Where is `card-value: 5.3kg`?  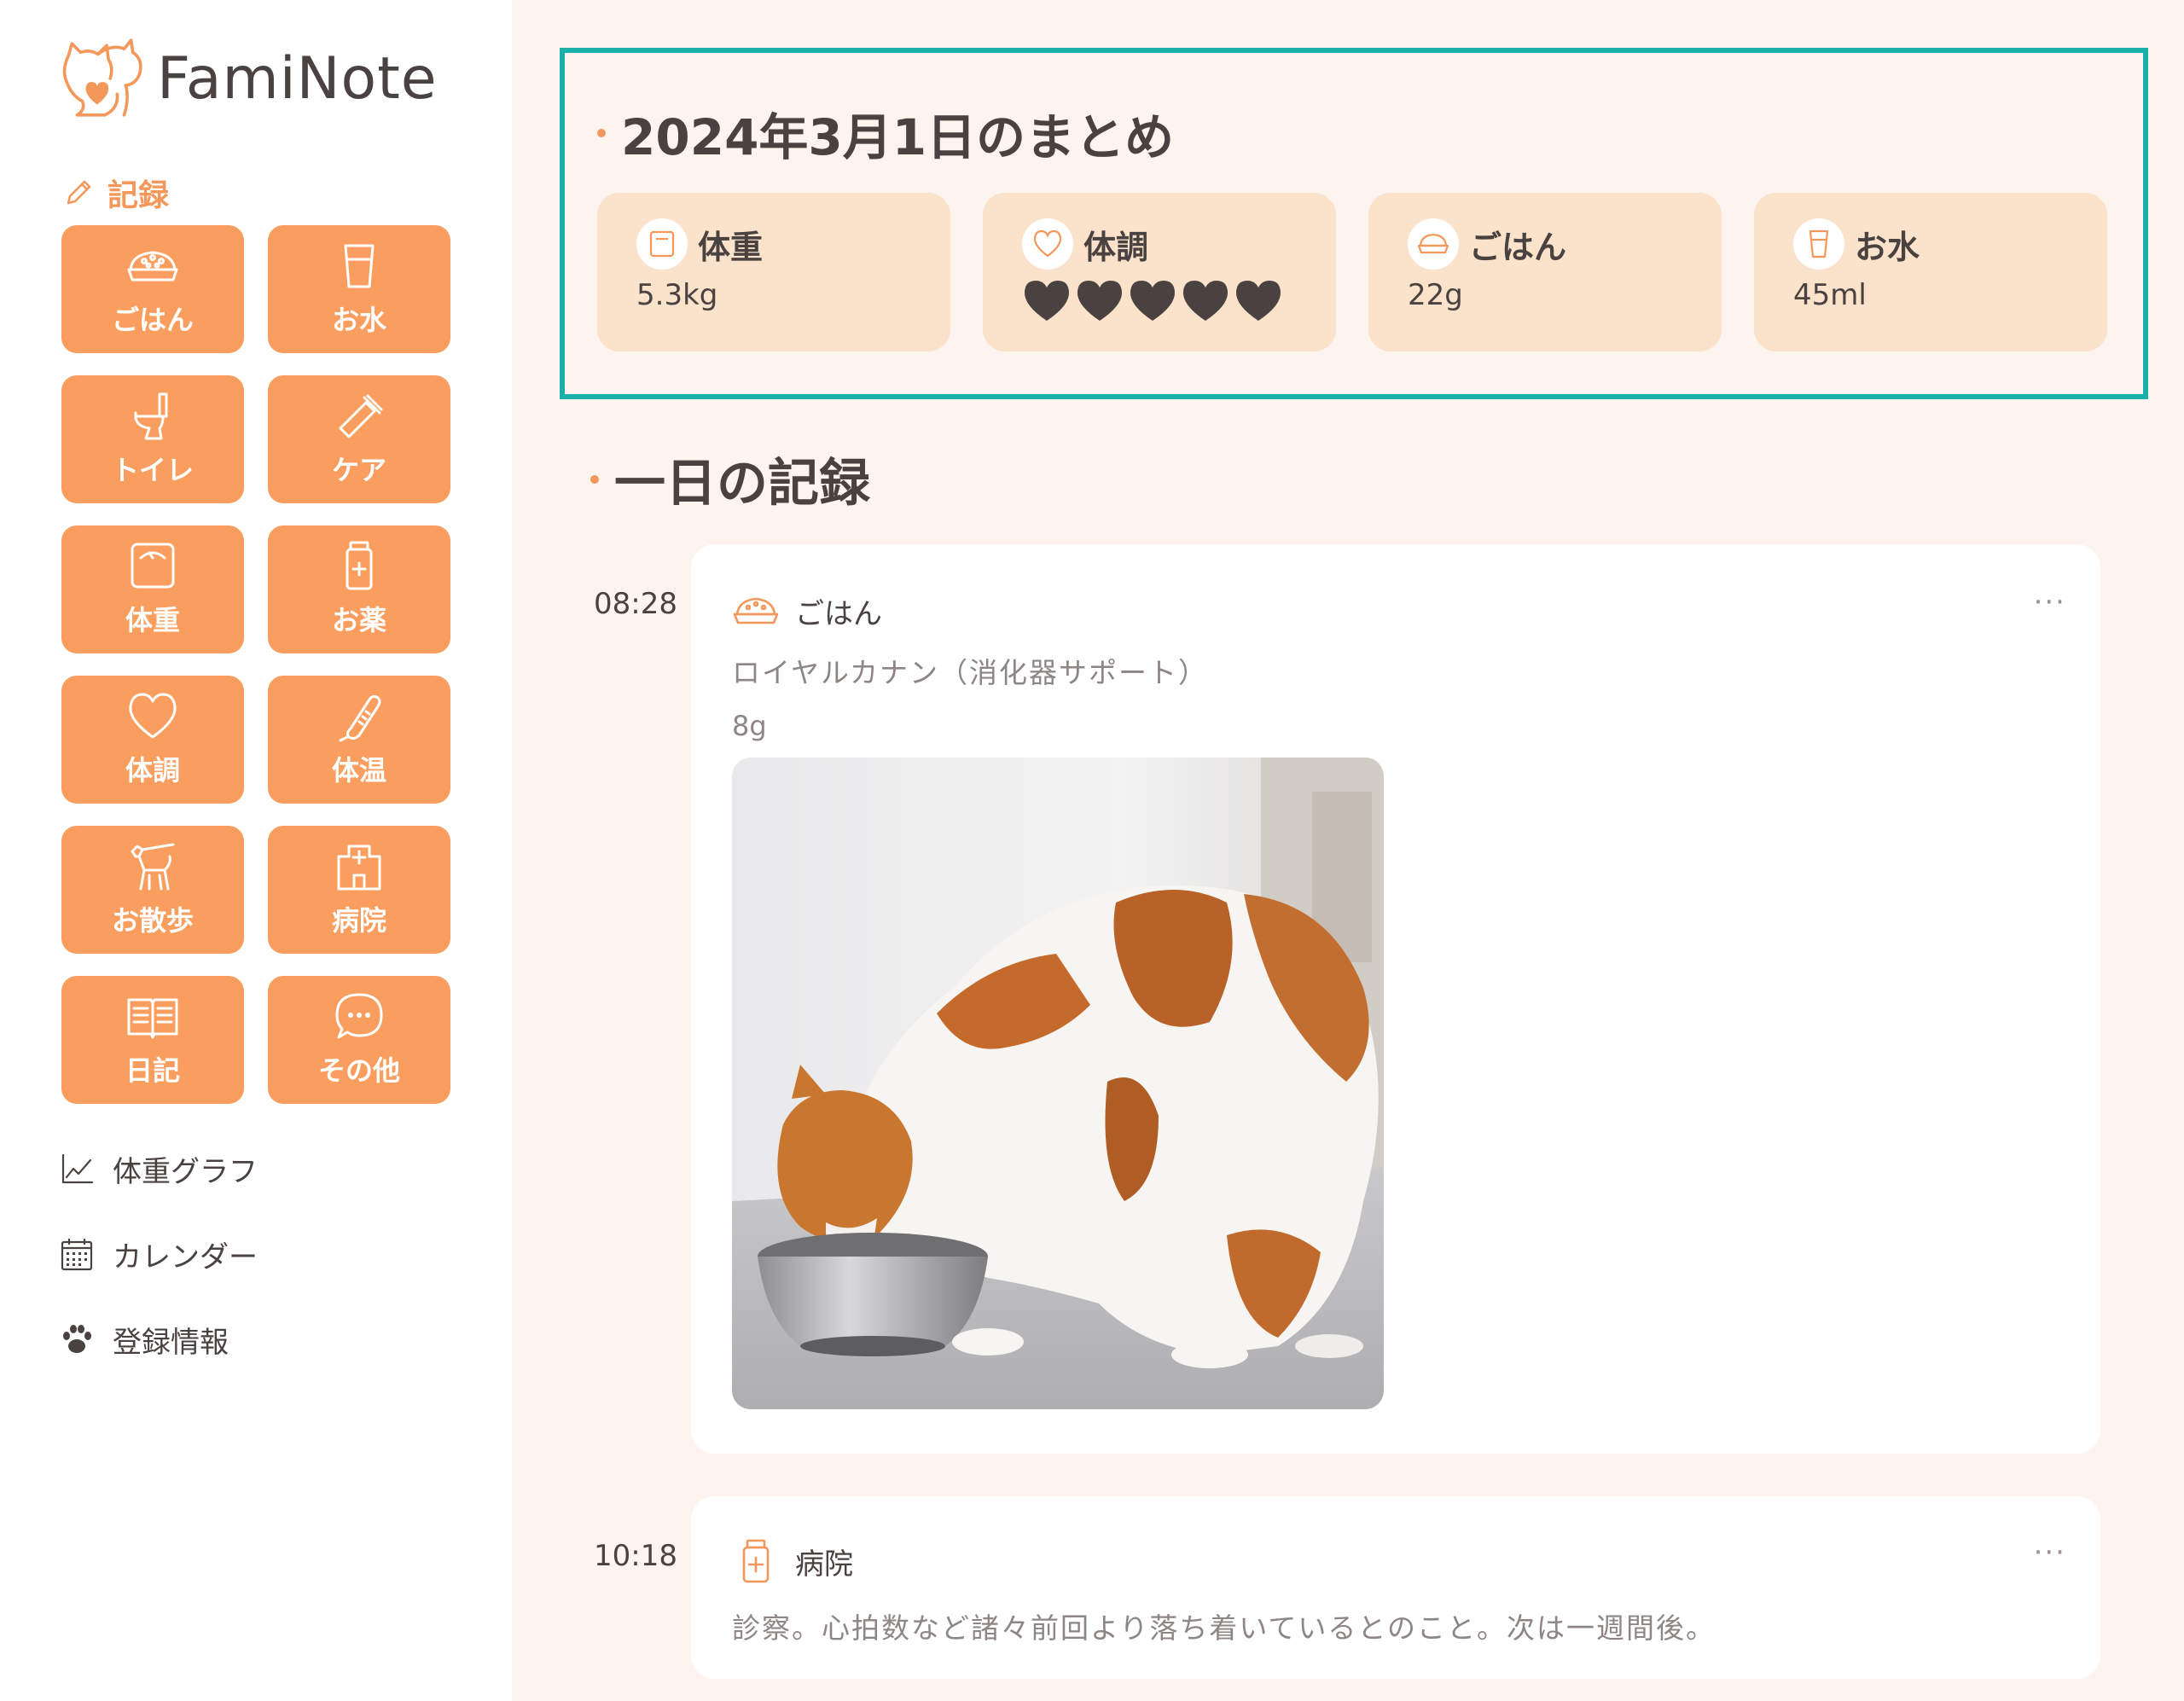
card-value: 5.3kg is located at coordinates (677, 295).